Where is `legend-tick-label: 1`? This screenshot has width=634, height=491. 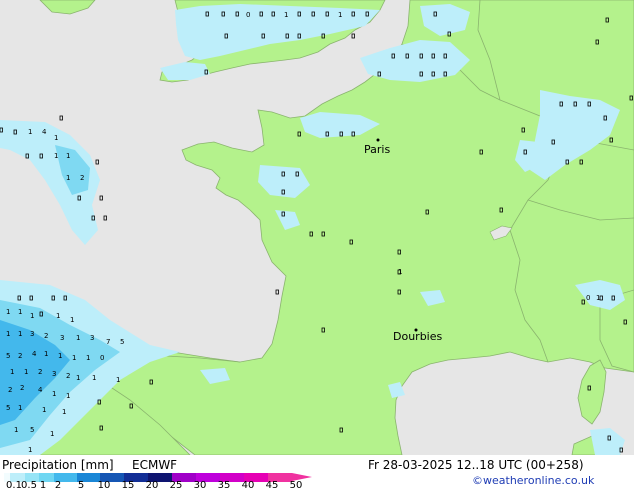
legend-tick-label: 1 is located at coordinates (43, 485).